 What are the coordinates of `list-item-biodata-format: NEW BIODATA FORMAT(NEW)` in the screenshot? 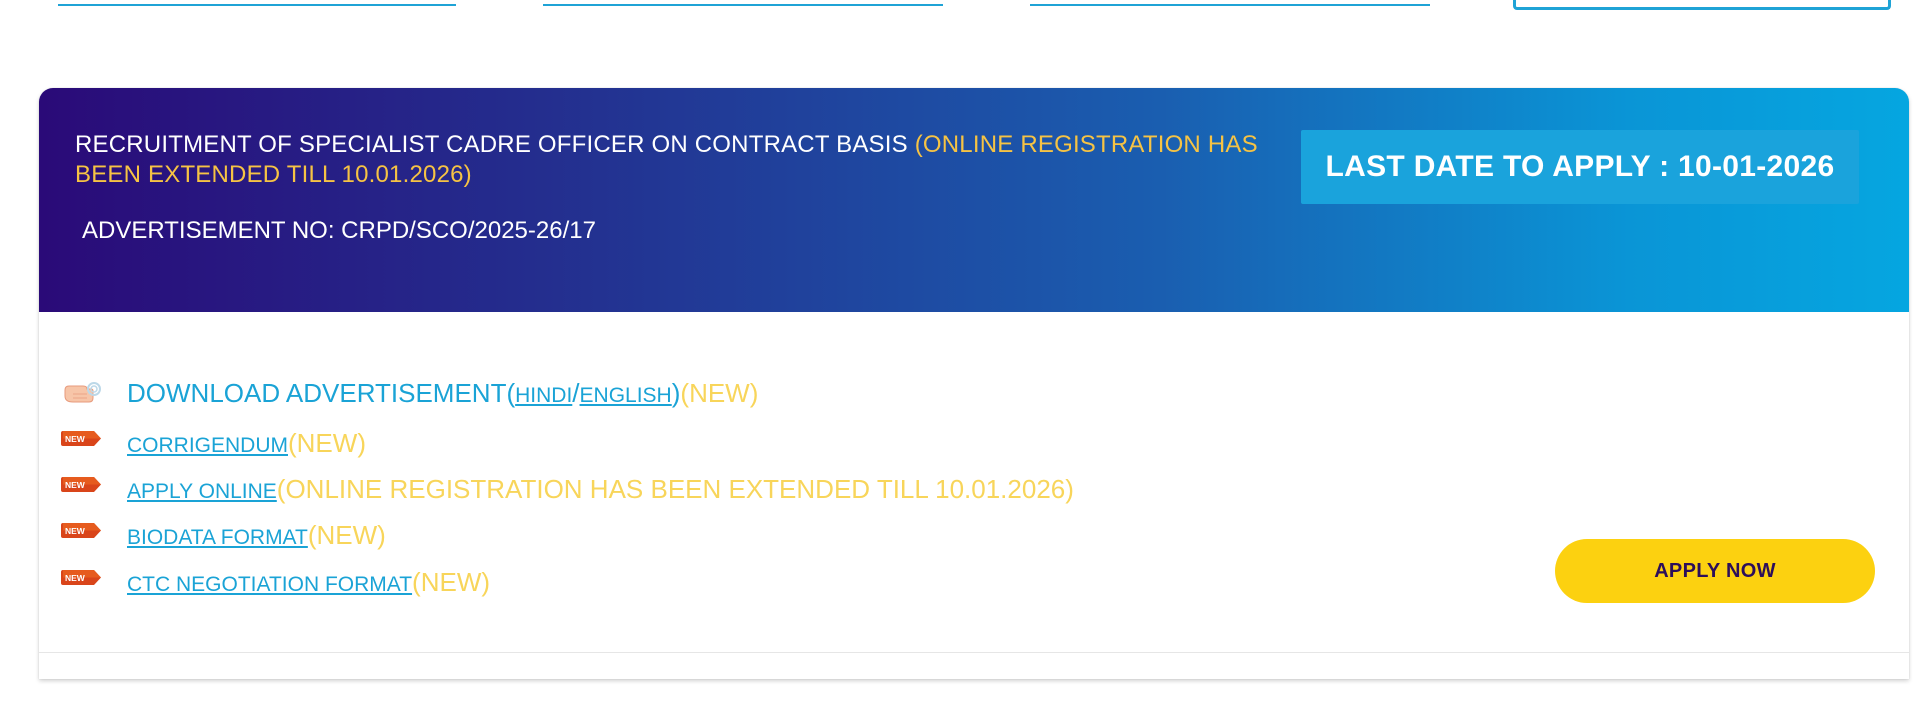 It's located at (789, 538).